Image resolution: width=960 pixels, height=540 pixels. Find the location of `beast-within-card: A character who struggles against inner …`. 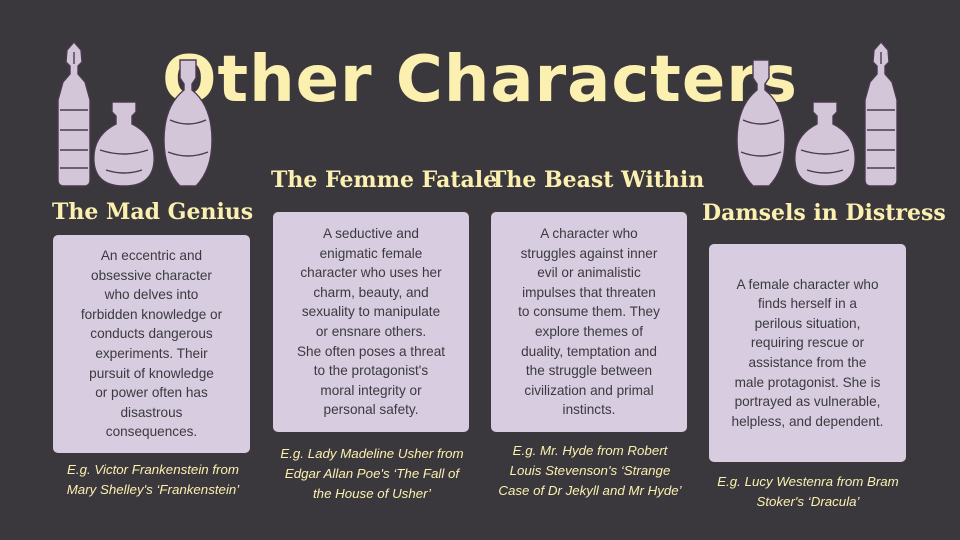

beast-within-card: A character who struggles against inner … is located at coordinates (589, 322).